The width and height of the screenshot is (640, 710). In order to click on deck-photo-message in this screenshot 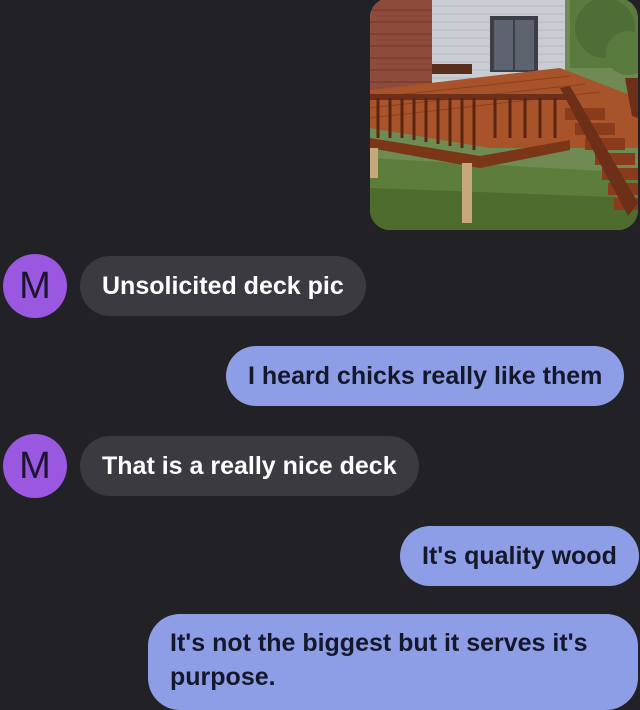, I will do `click(504, 115)`.